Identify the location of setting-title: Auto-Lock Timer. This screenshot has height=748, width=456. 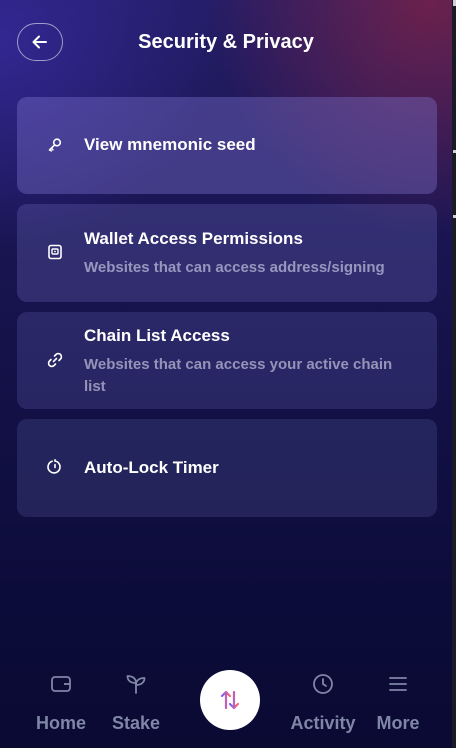
(151, 467).